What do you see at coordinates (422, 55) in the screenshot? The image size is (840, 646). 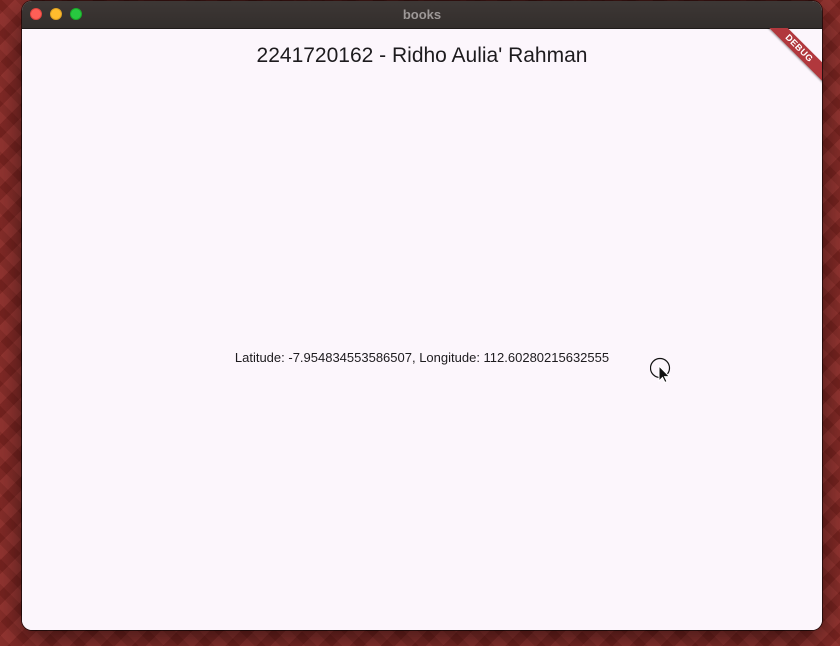 I see `app-bar-title: 2241720162 - Ridho Aulia' Rahman` at bounding box center [422, 55].